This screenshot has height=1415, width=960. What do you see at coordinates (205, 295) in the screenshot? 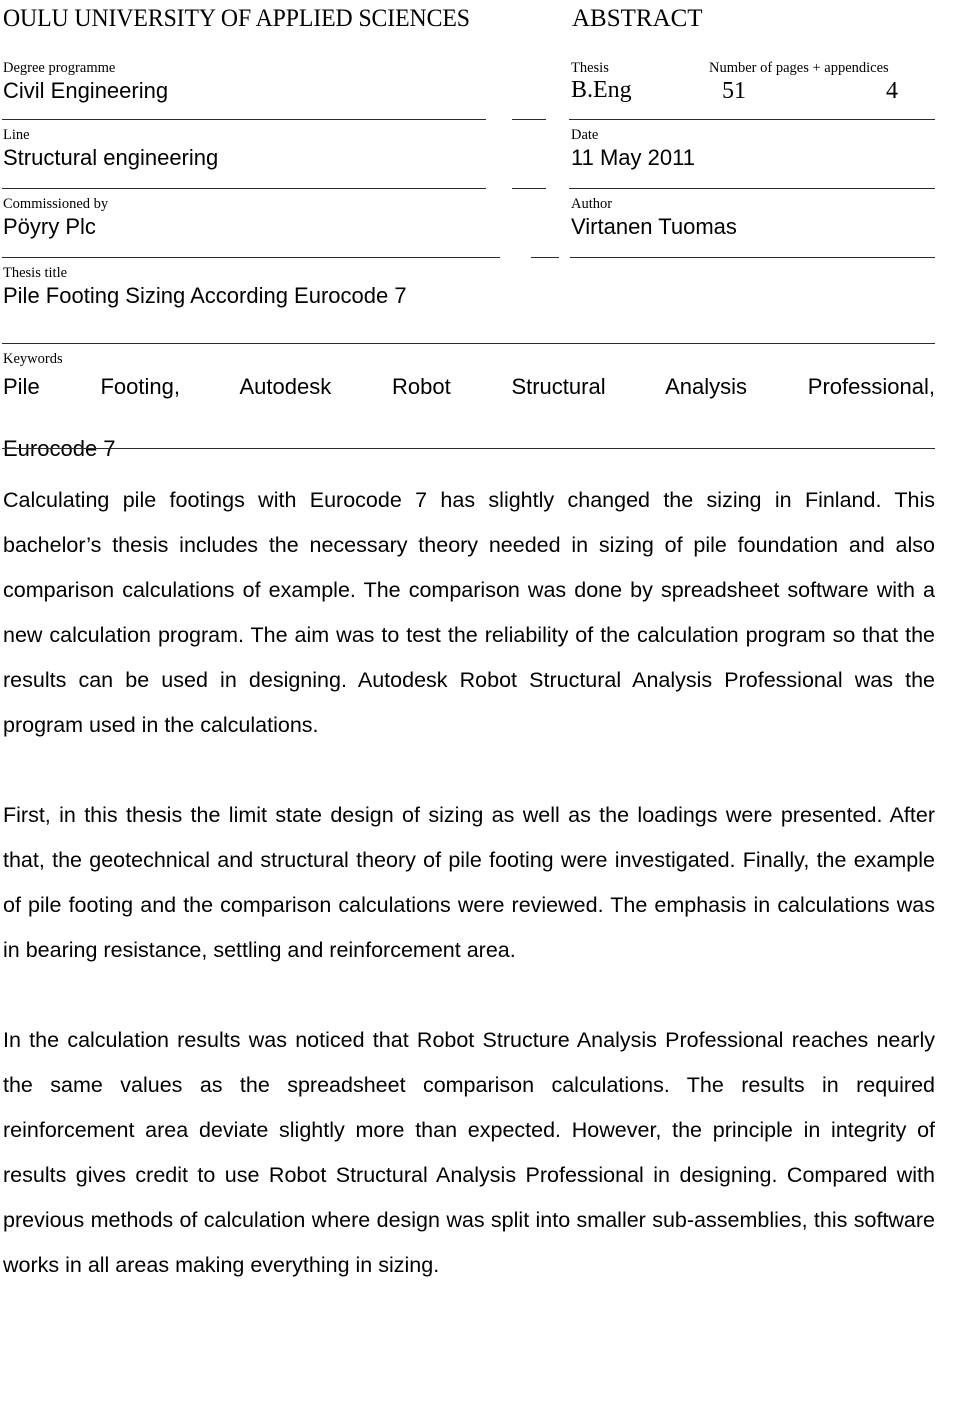
I see `thesis-title-value: Pile Footing Sizing According Eurocode 7` at bounding box center [205, 295].